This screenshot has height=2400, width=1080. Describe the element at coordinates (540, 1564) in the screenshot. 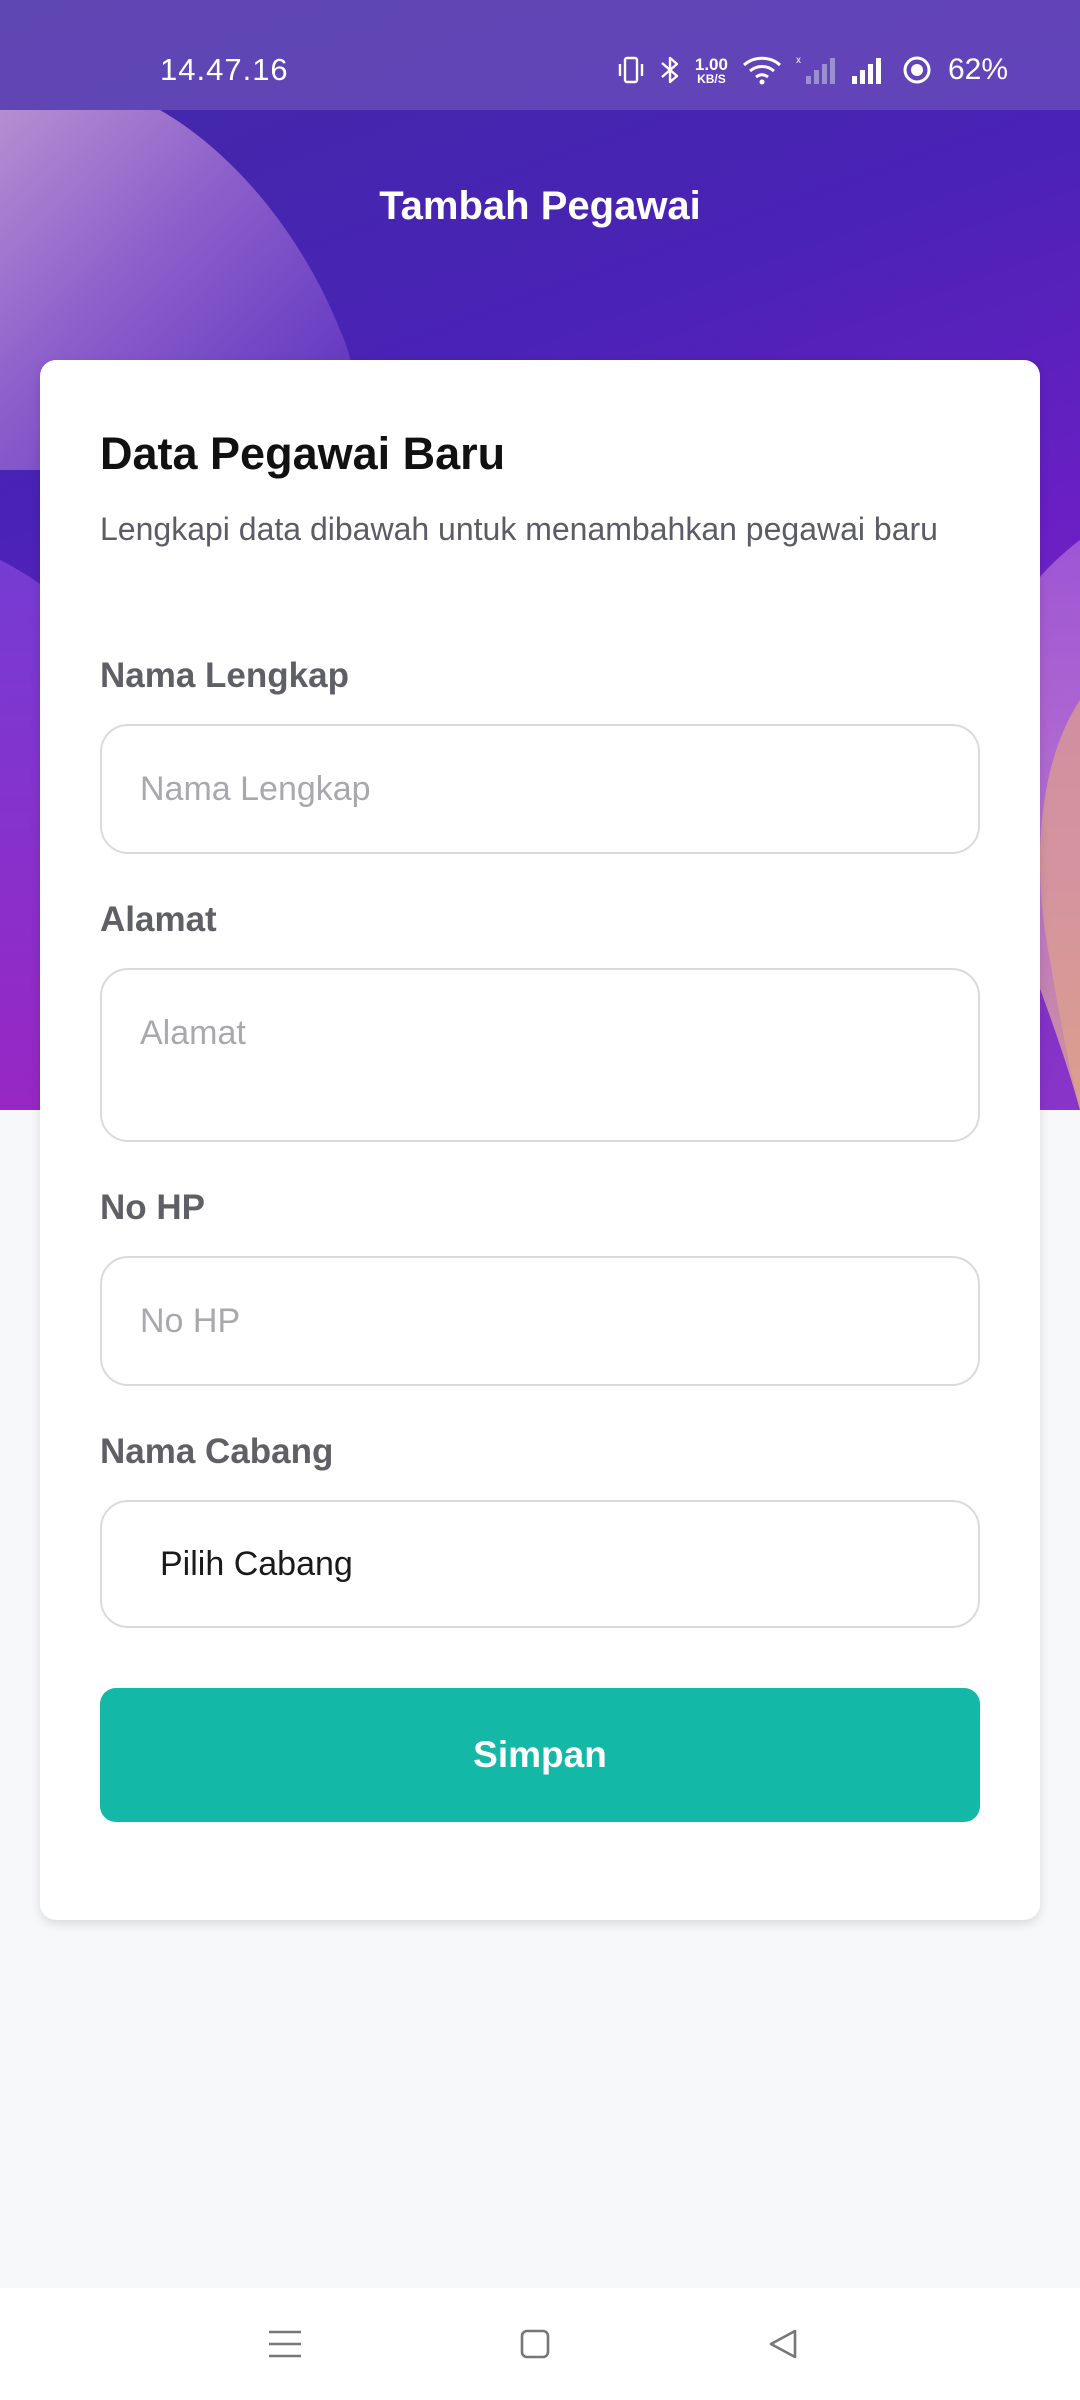

I see `nama-cabang-select: Pilih Cabang` at that location.